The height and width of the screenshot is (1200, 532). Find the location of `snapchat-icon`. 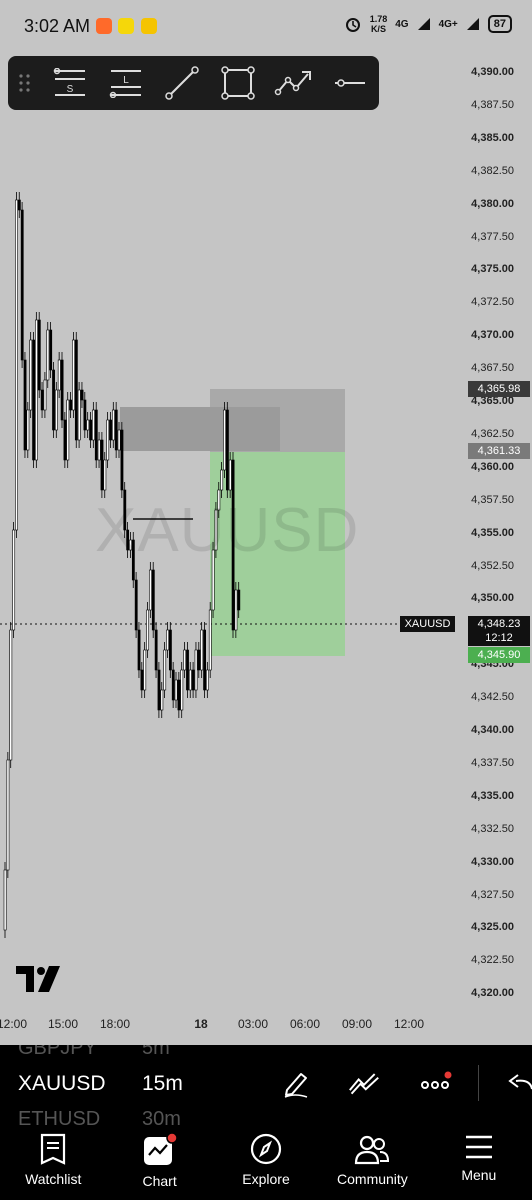

snapchat-icon is located at coordinates (126, 26).